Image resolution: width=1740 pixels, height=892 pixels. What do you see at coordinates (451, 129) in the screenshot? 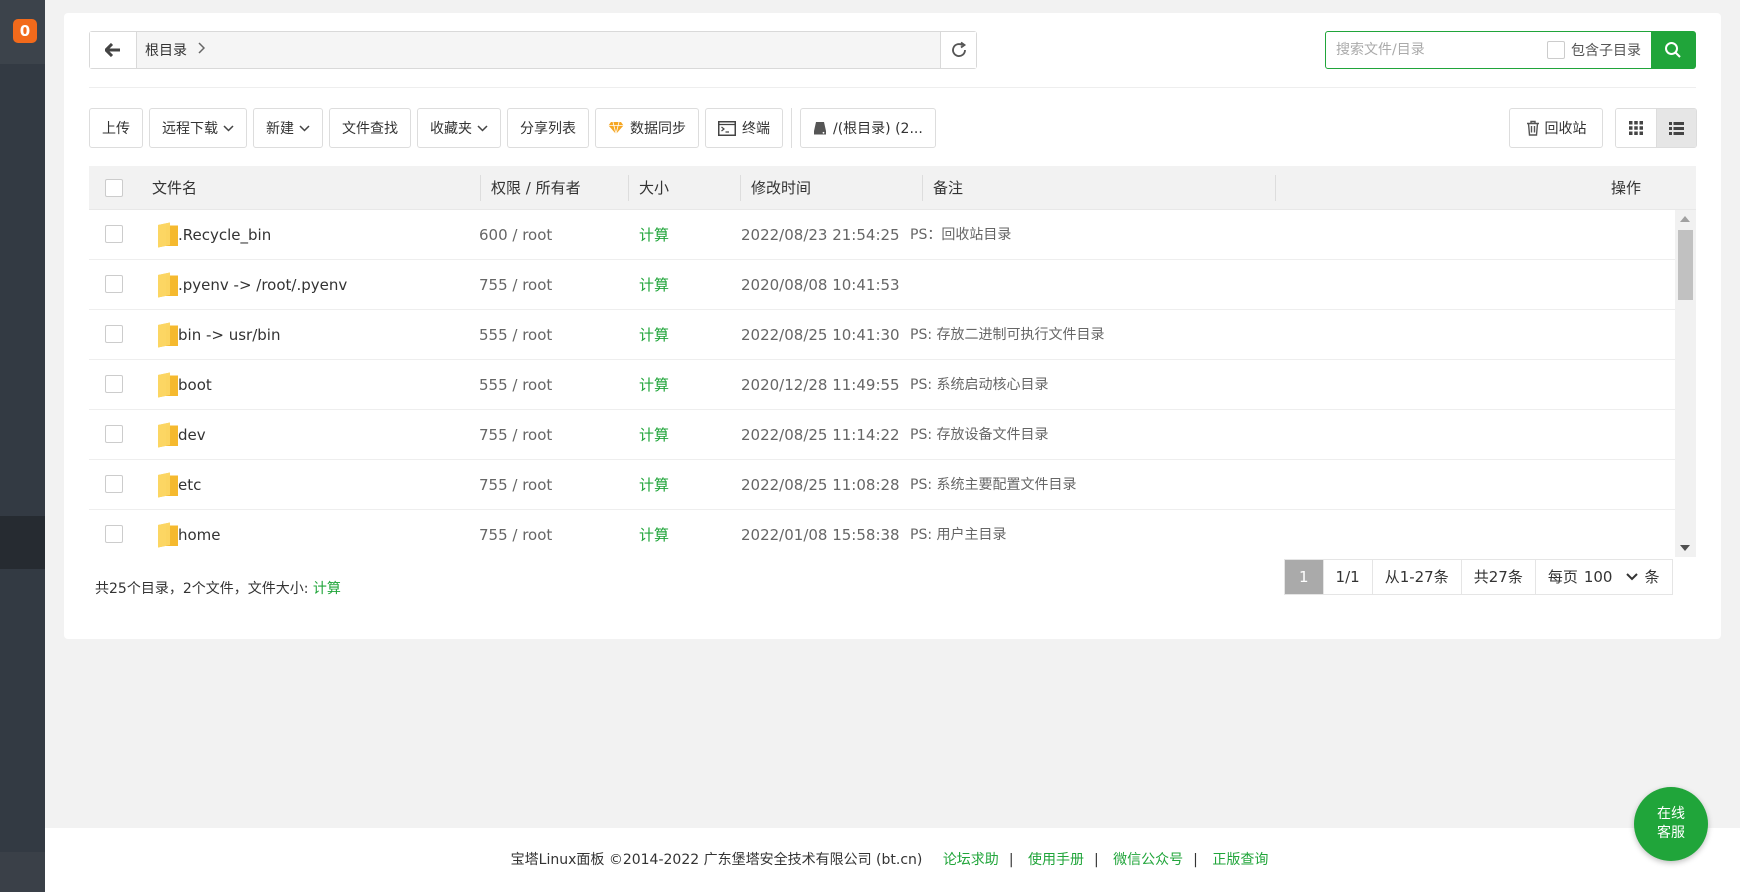
I see `favorites-label: 收藏夹` at bounding box center [451, 129].